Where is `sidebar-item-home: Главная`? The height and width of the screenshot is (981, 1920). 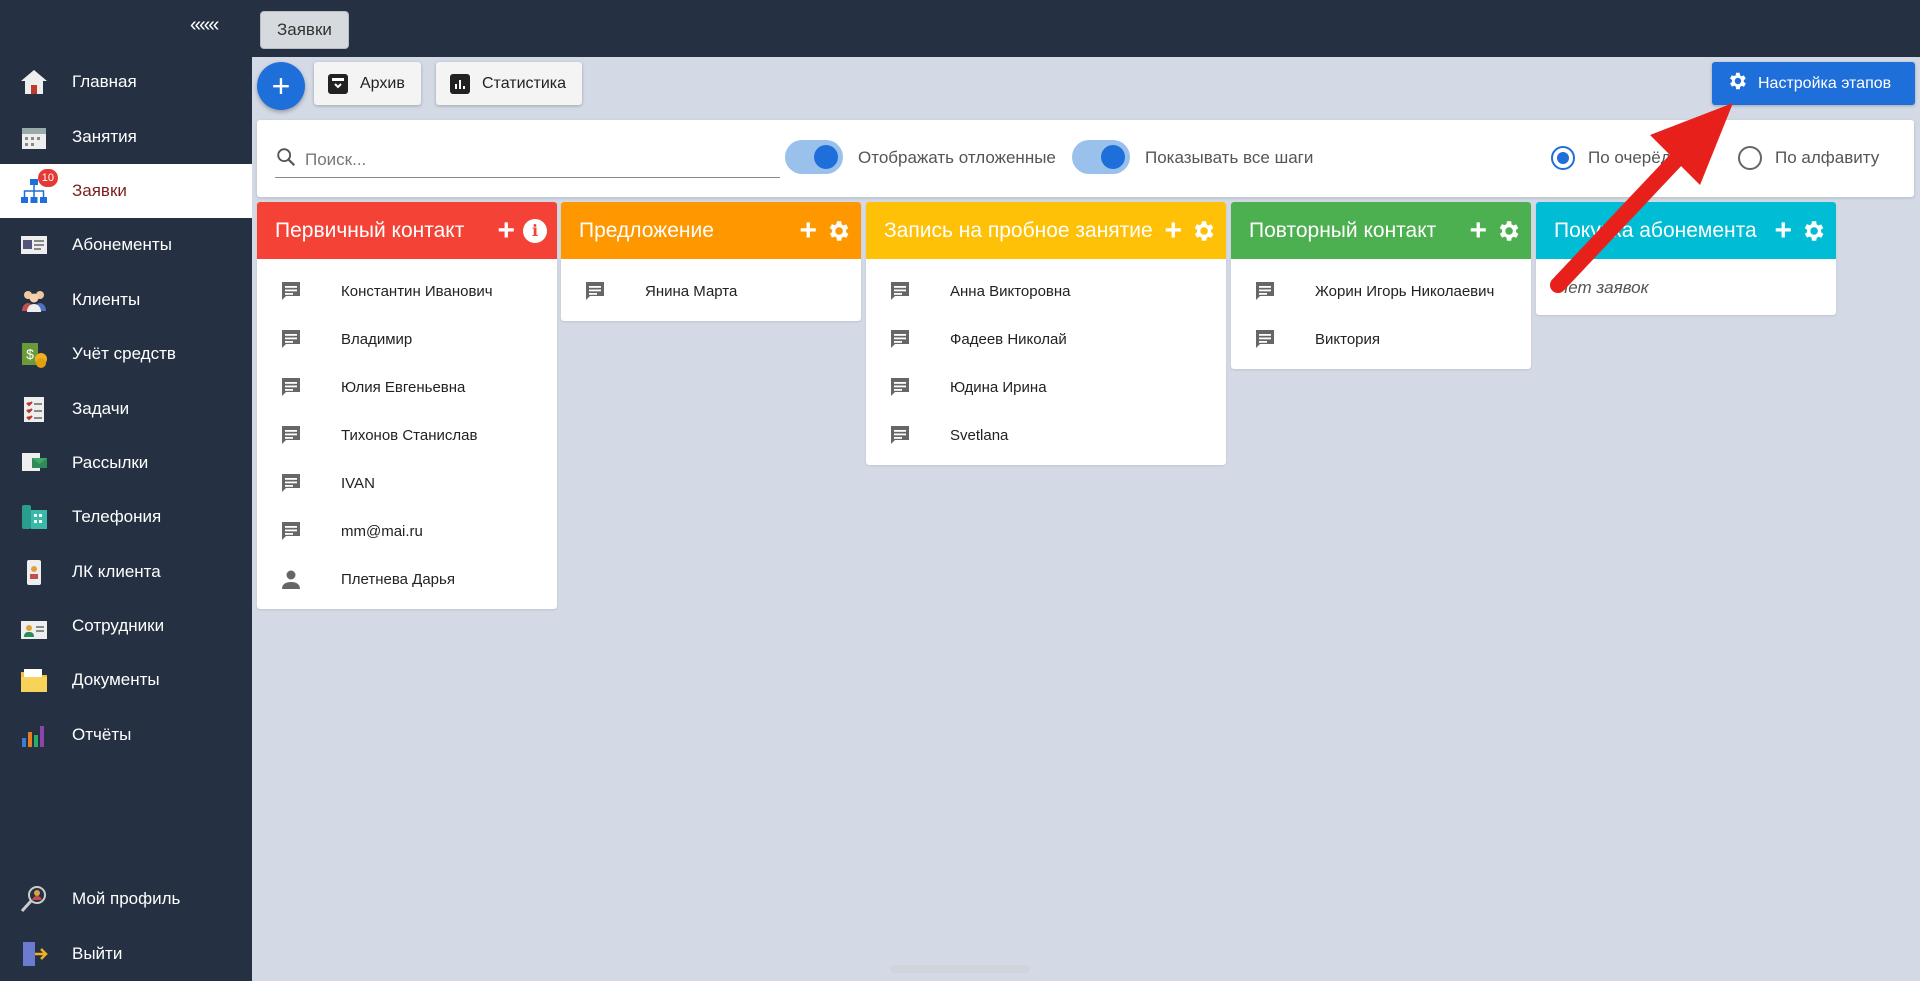
sidebar-item-home: Главная is located at coordinates (126, 82).